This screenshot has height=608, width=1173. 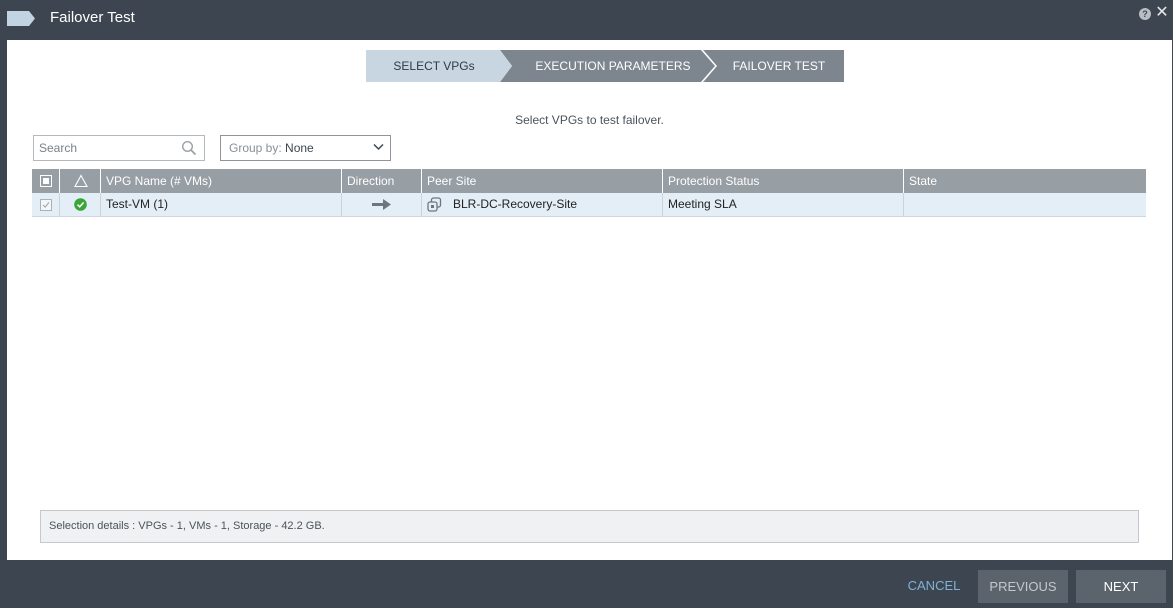 I want to click on alert-triangle-icon, so click(x=81, y=181).